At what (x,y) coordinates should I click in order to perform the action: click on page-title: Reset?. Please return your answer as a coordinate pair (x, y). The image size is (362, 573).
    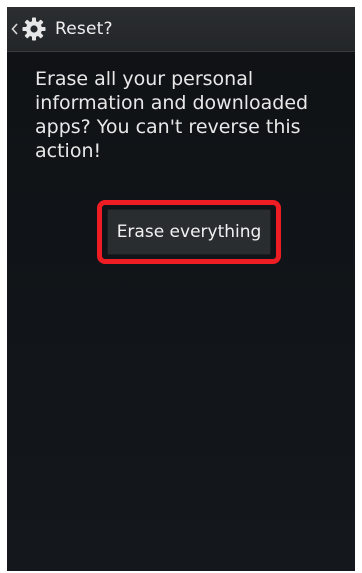
    Looking at the image, I should click on (84, 29).